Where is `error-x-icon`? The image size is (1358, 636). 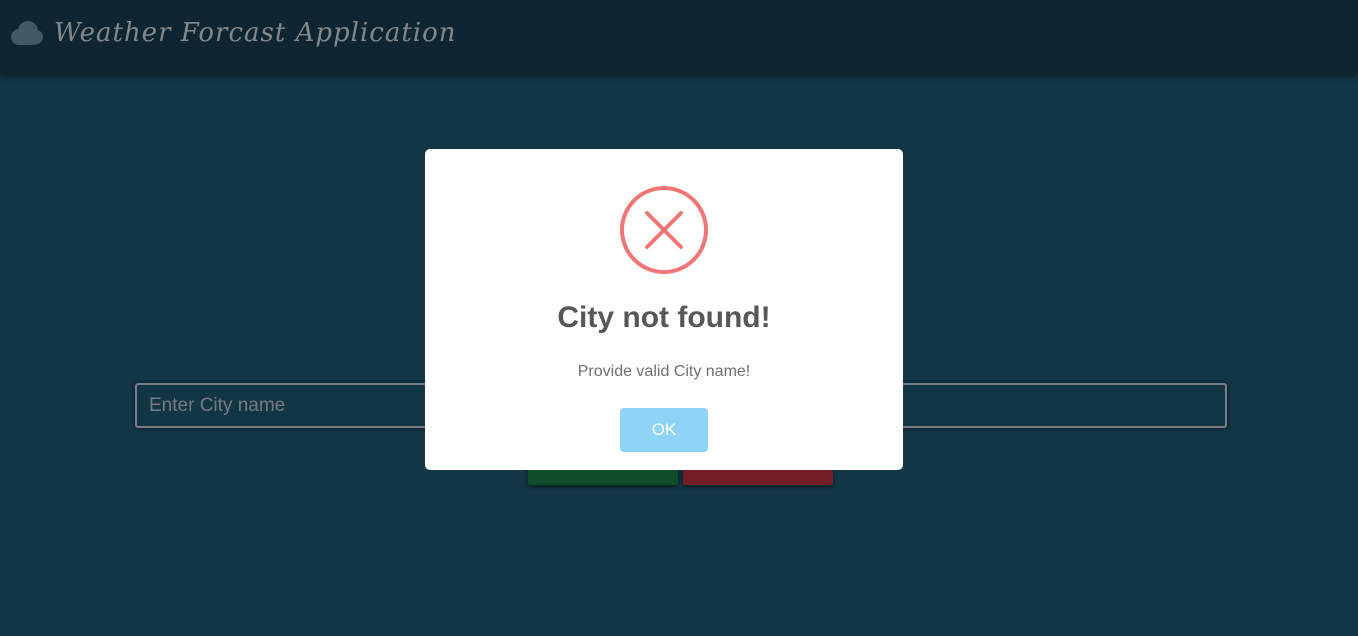
error-x-icon is located at coordinates (664, 230).